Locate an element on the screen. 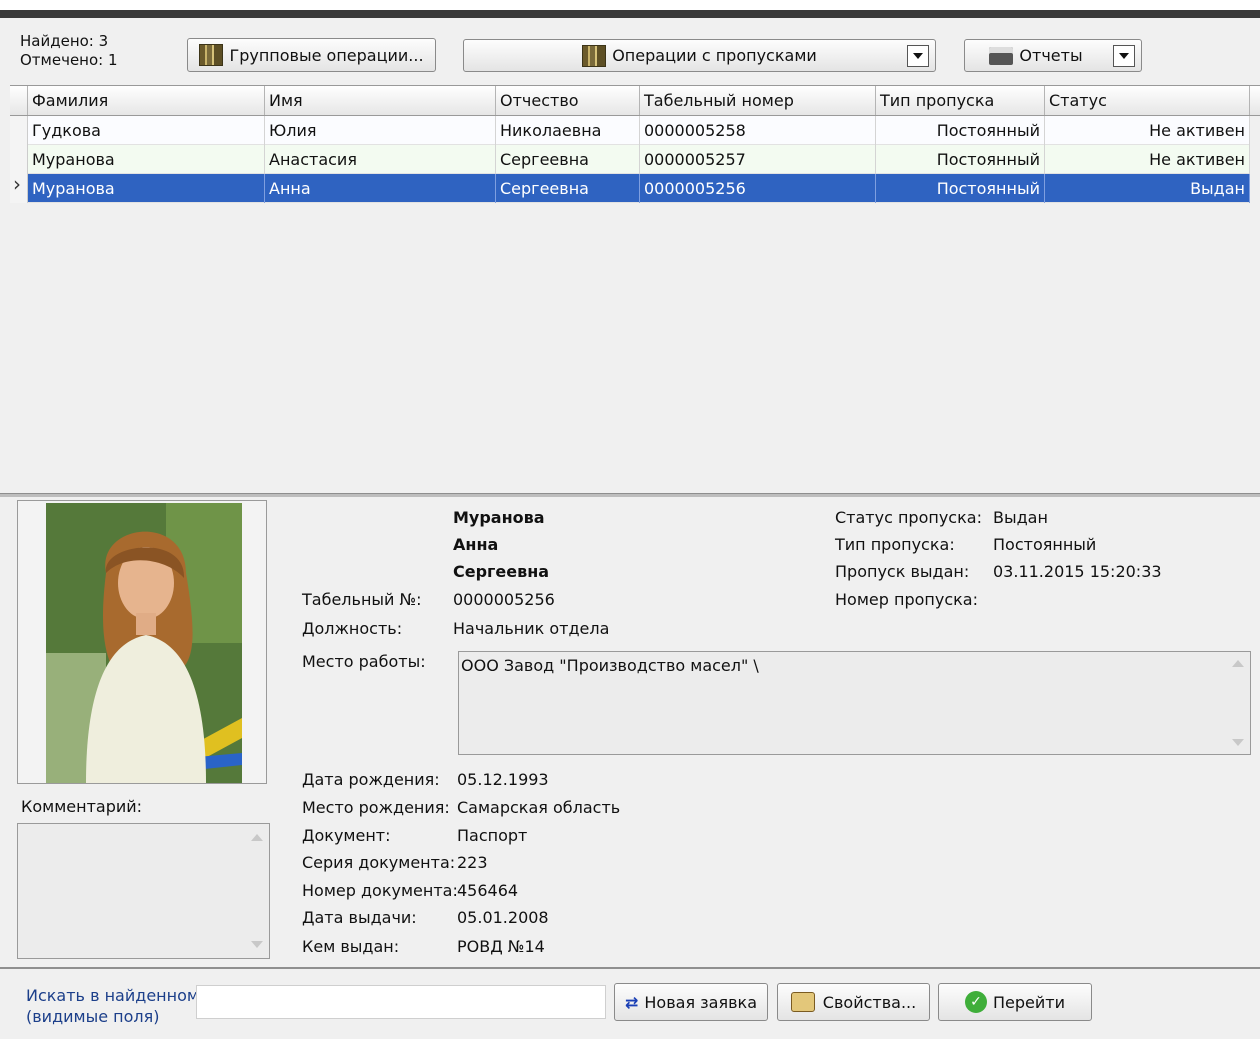  tab-number-label: Табельный №: is located at coordinates (362, 599).